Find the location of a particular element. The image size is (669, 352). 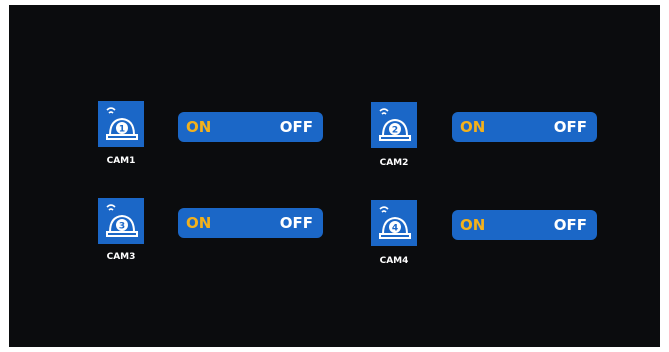

camera-dome-icon: 2 is located at coordinates (395, 124).